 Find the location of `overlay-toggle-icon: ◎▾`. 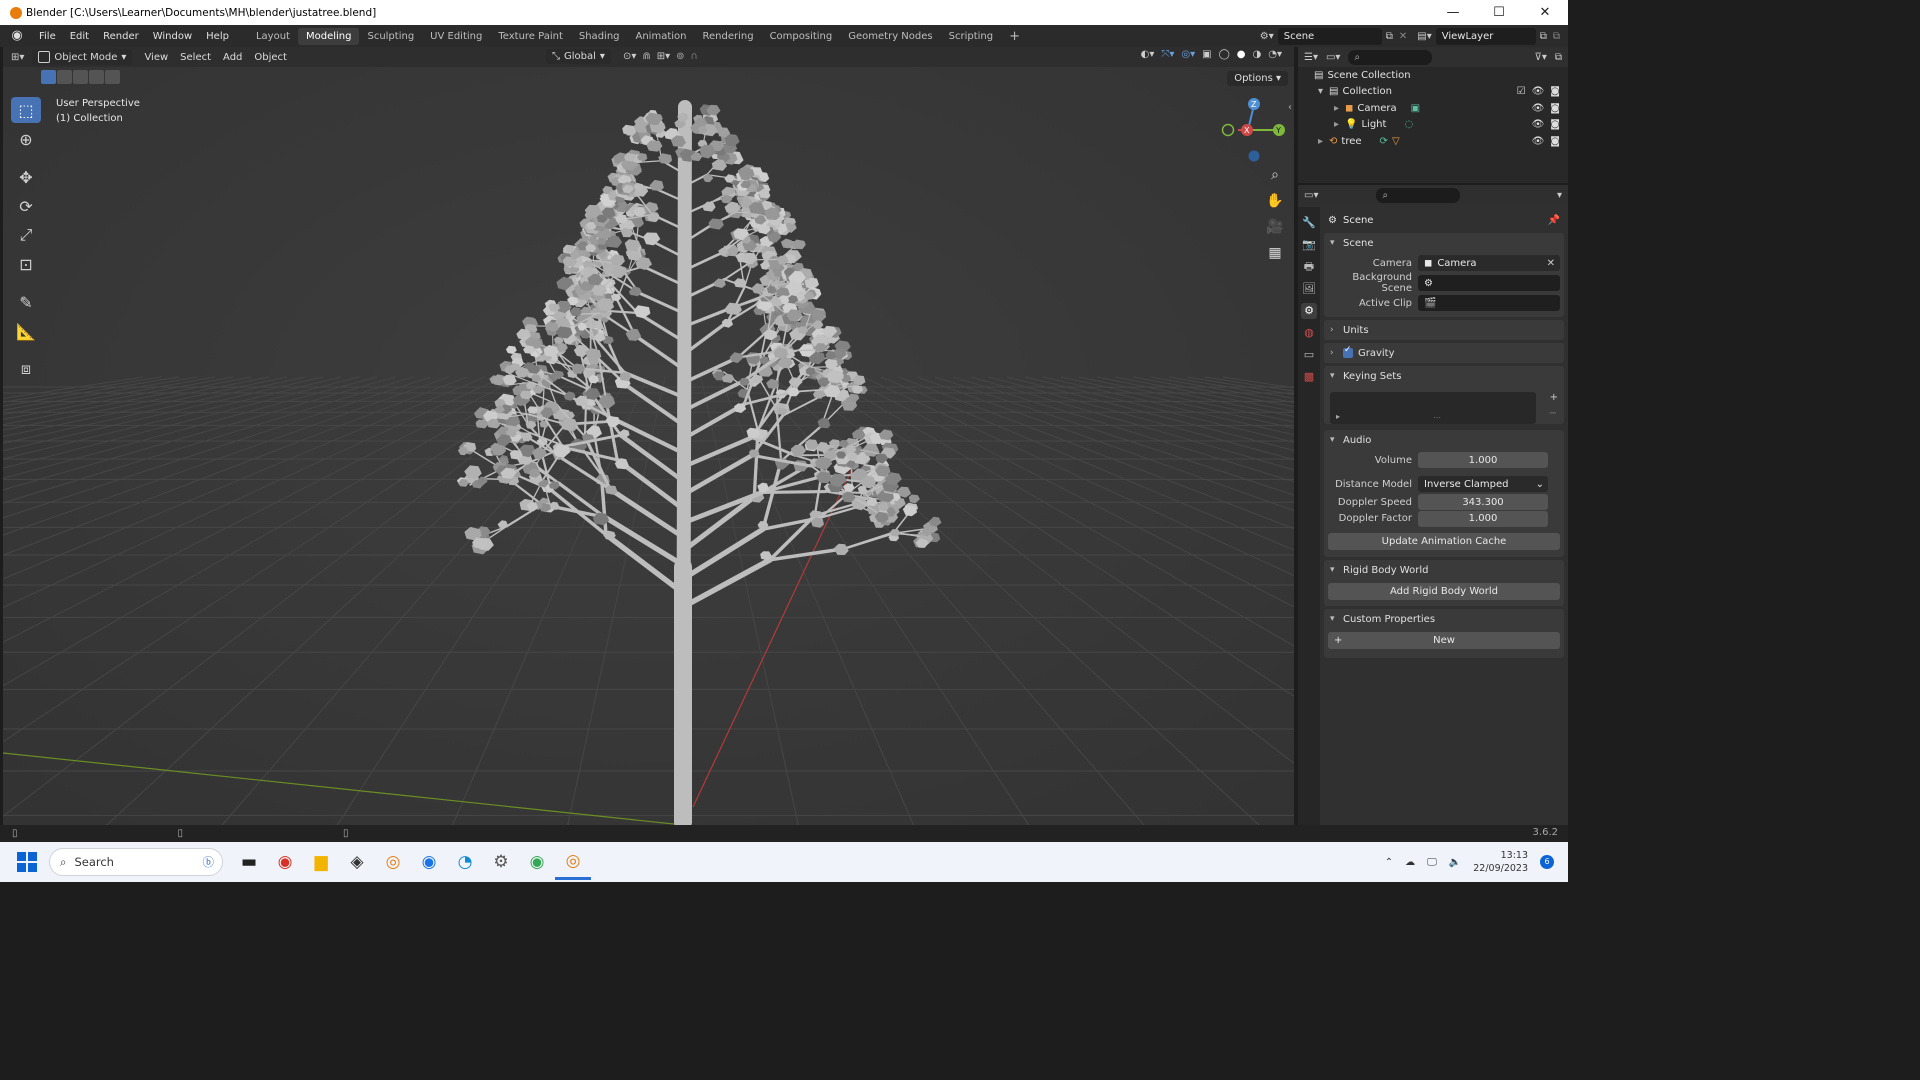

overlay-toggle-icon: ◎▾ is located at coordinates (1188, 54).